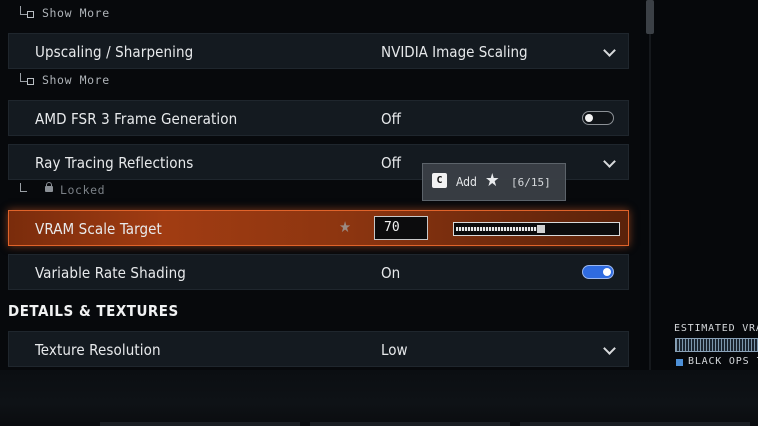 This screenshot has height=426, width=758. What do you see at coordinates (466, 182) in the screenshot?
I see `tooltip-text: Add` at bounding box center [466, 182].